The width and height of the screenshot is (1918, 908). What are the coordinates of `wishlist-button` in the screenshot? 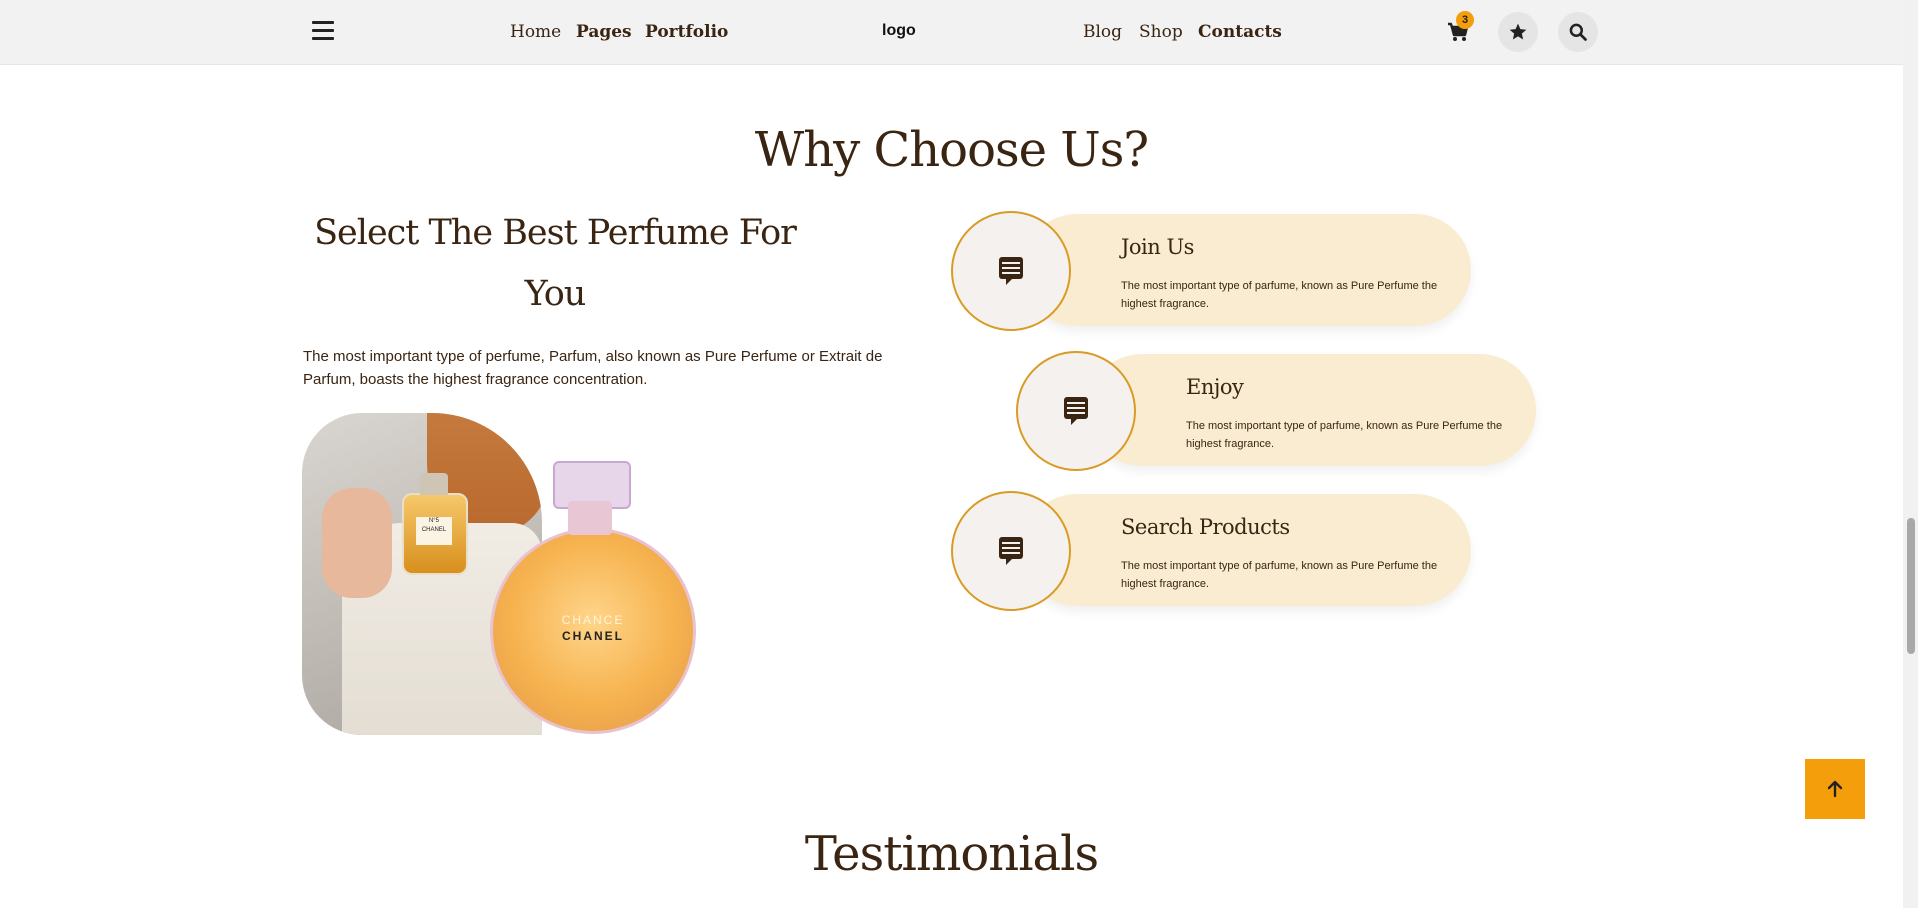 It's located at (1518, 32).